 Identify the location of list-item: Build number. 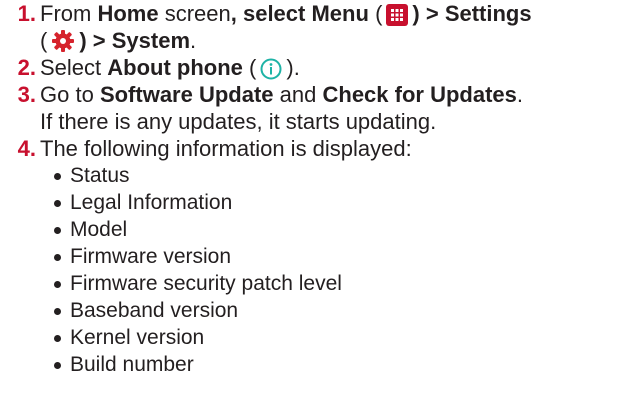
(348, 364).